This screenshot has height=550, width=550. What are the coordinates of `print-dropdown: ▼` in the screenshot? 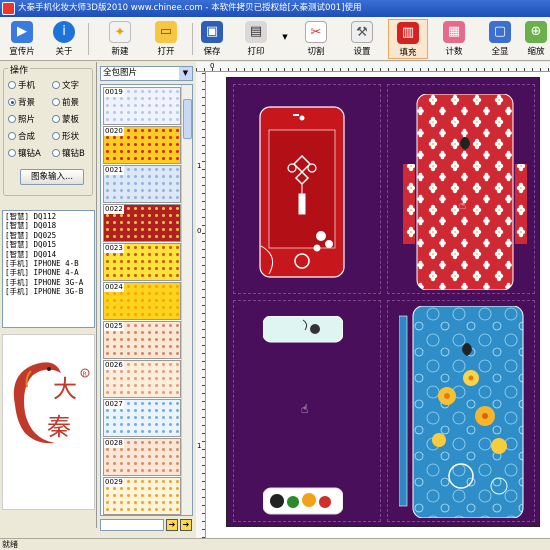 It's located at (285, 39).